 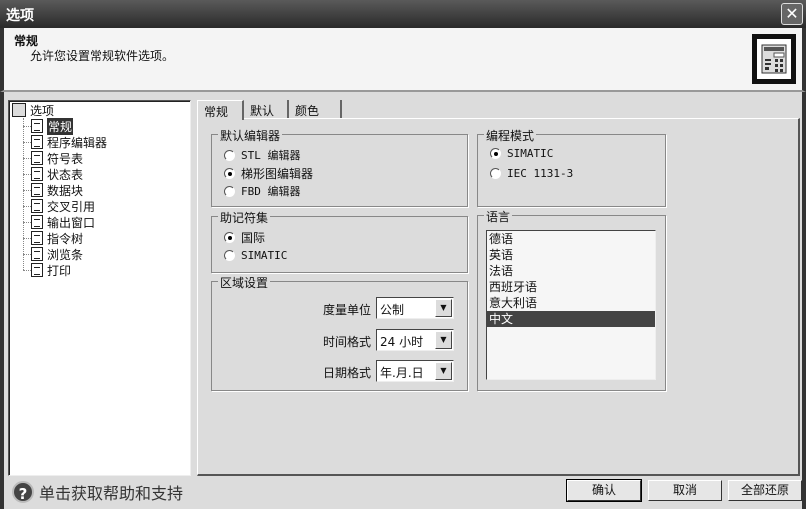 What do you see at coordinates (315, 109) in the screenshot?
I see `tab-colors: 颜色` at bounding box center [315, 109].